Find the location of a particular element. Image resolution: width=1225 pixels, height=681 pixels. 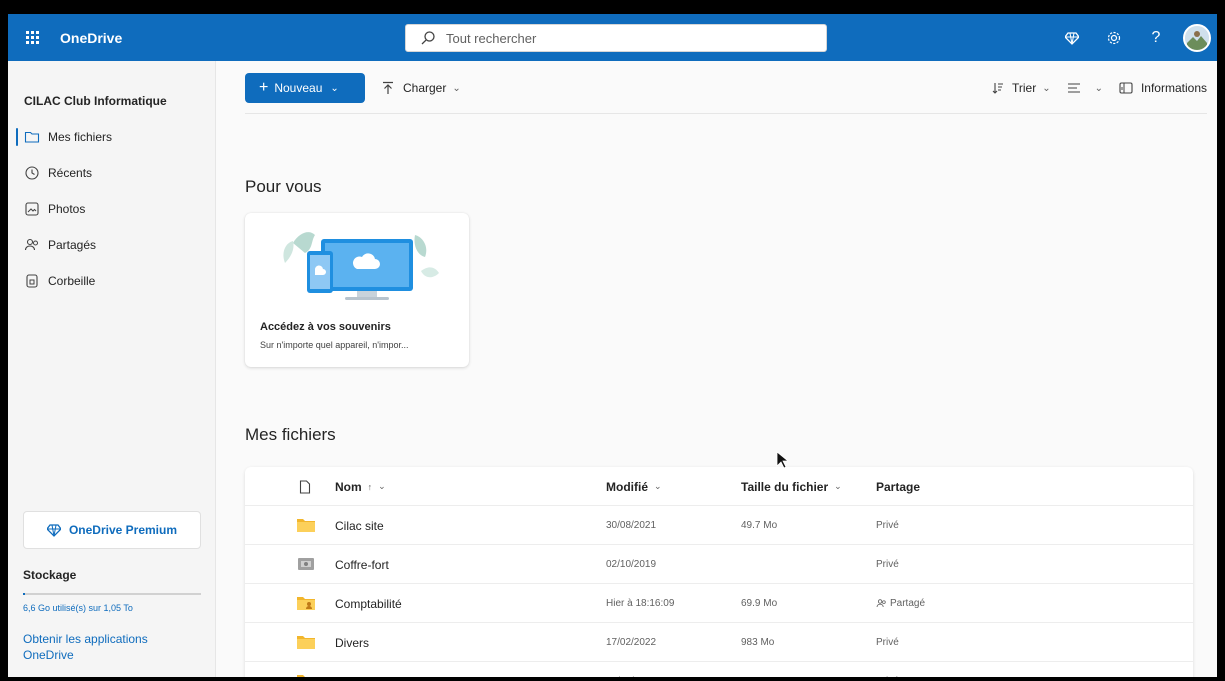

sidebar-item-mes-fichiers: Mes fichiers is located at coordinates (111, 137).